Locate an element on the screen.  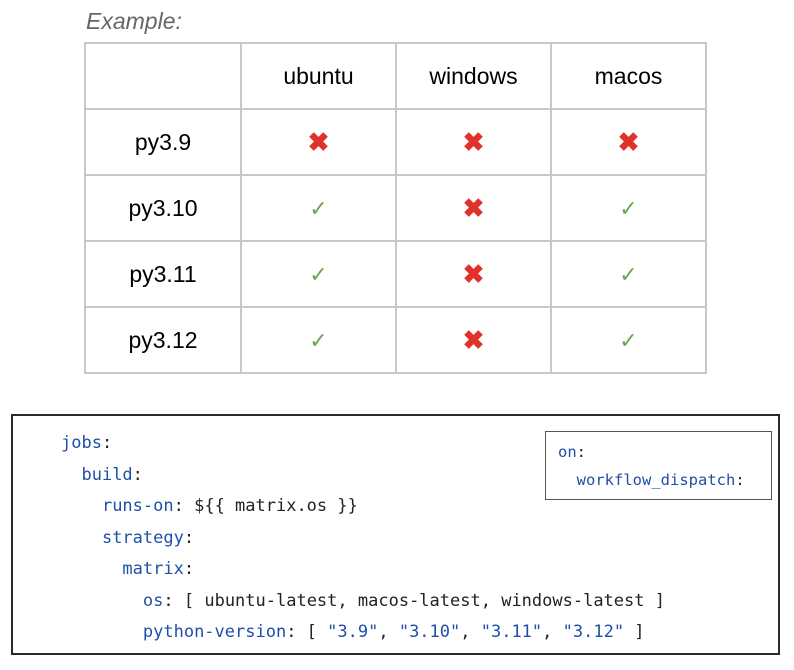
table-row: py3.12 ✓ ✖ ✓ is located at coordinates (395, 340).